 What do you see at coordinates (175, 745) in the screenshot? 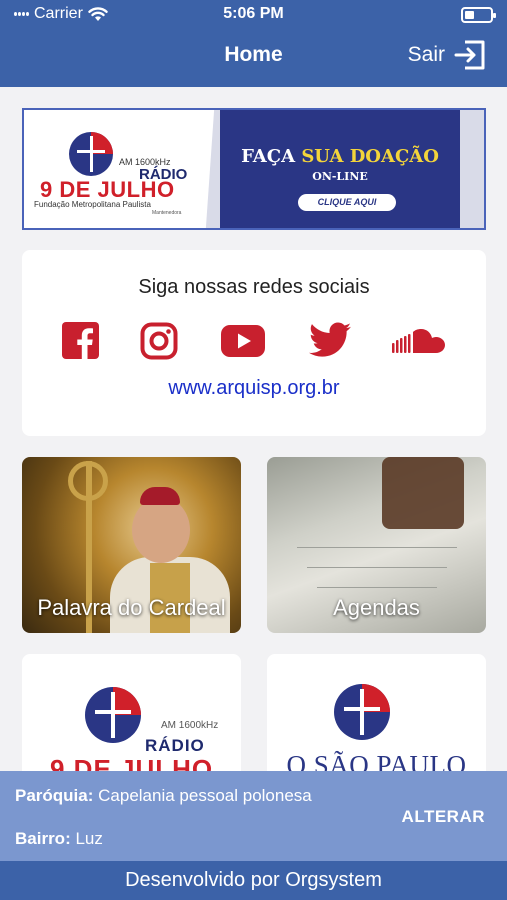
I see `radio-label: RÁDIO` at bounding box center [175, 745].